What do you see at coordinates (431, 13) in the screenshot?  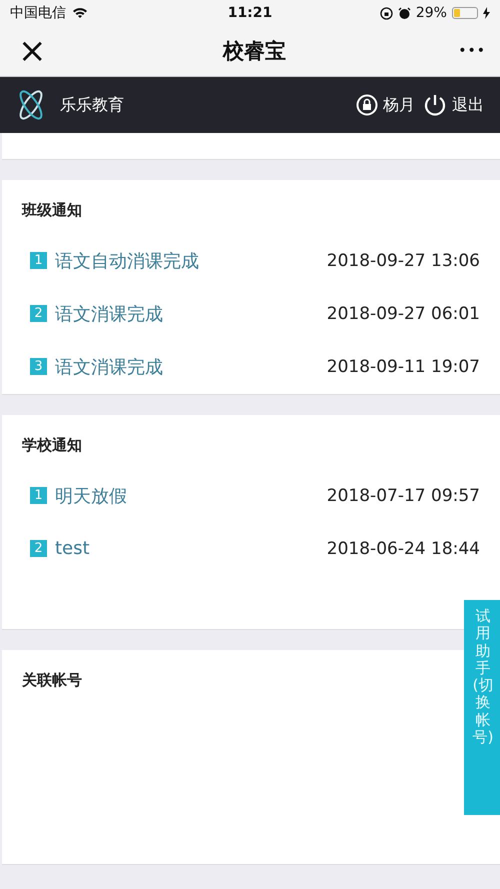 I see `battery-percent: 29%` at bounding box center [431, 13].